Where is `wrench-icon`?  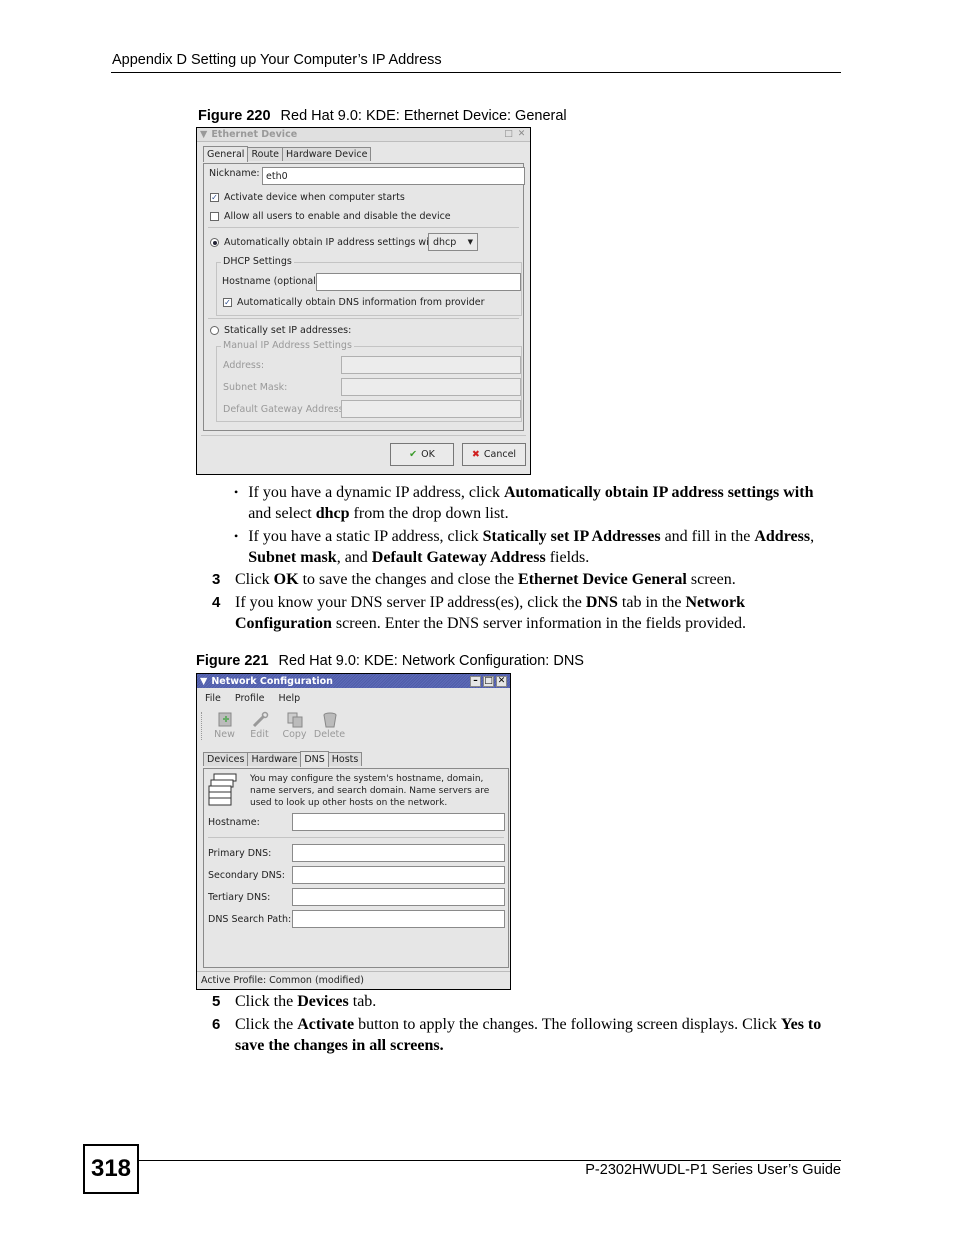 wrench-icon is located at coordinates (260, 719).